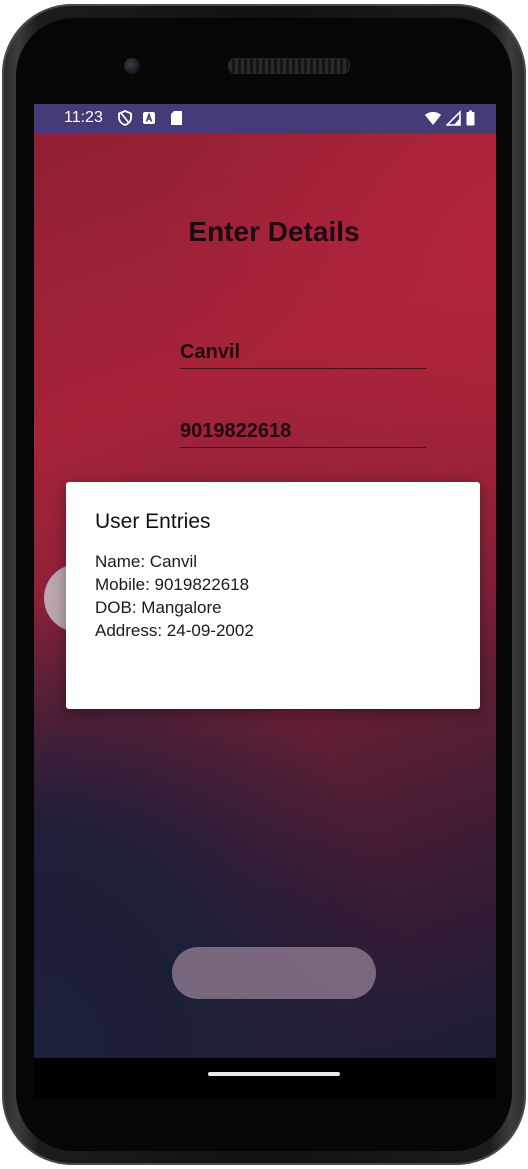 This screenshot has height=1169, width=528. Describe the element at coordinates (433, 118) in the screenshot. I see `wifi-icon` at that location.